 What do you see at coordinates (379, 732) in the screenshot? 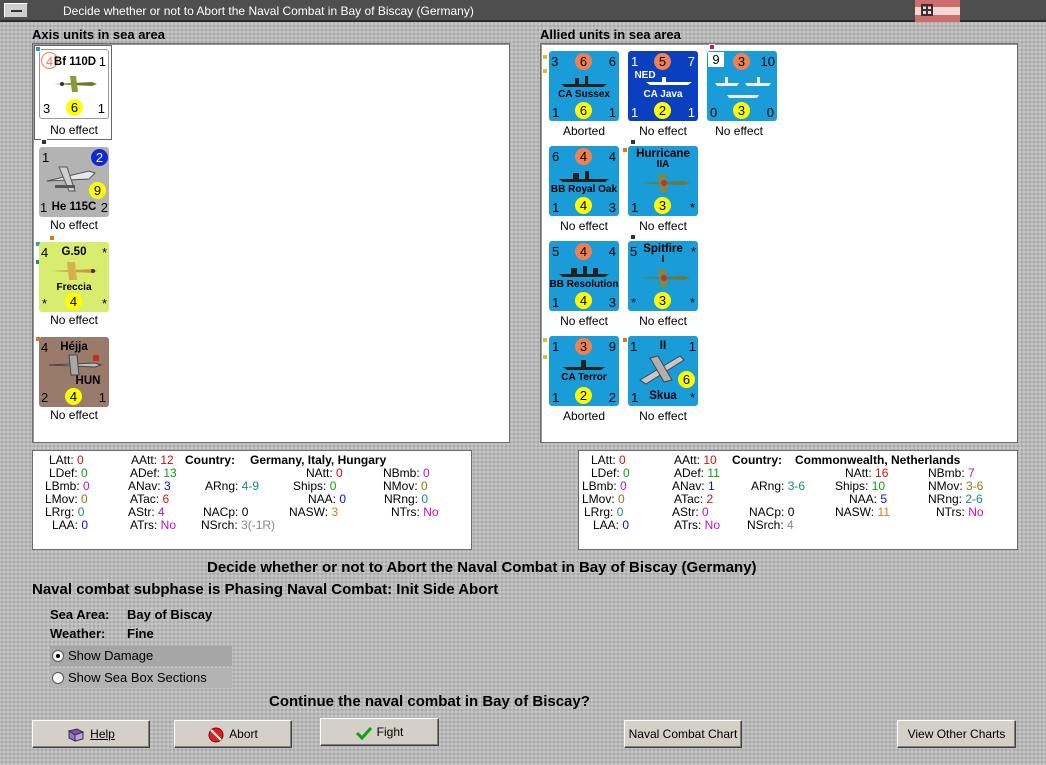
I see `fight-button: Fight` at bounding box center [379, 732].